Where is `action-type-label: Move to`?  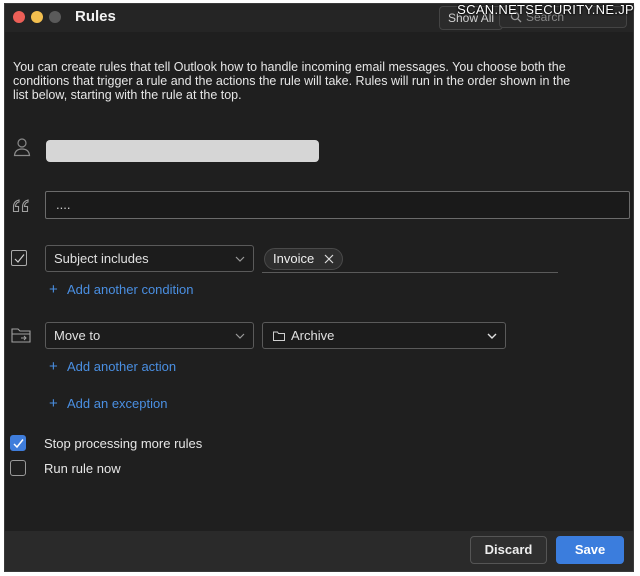 action-type-label: Move to is located at coordinates (77, 335).